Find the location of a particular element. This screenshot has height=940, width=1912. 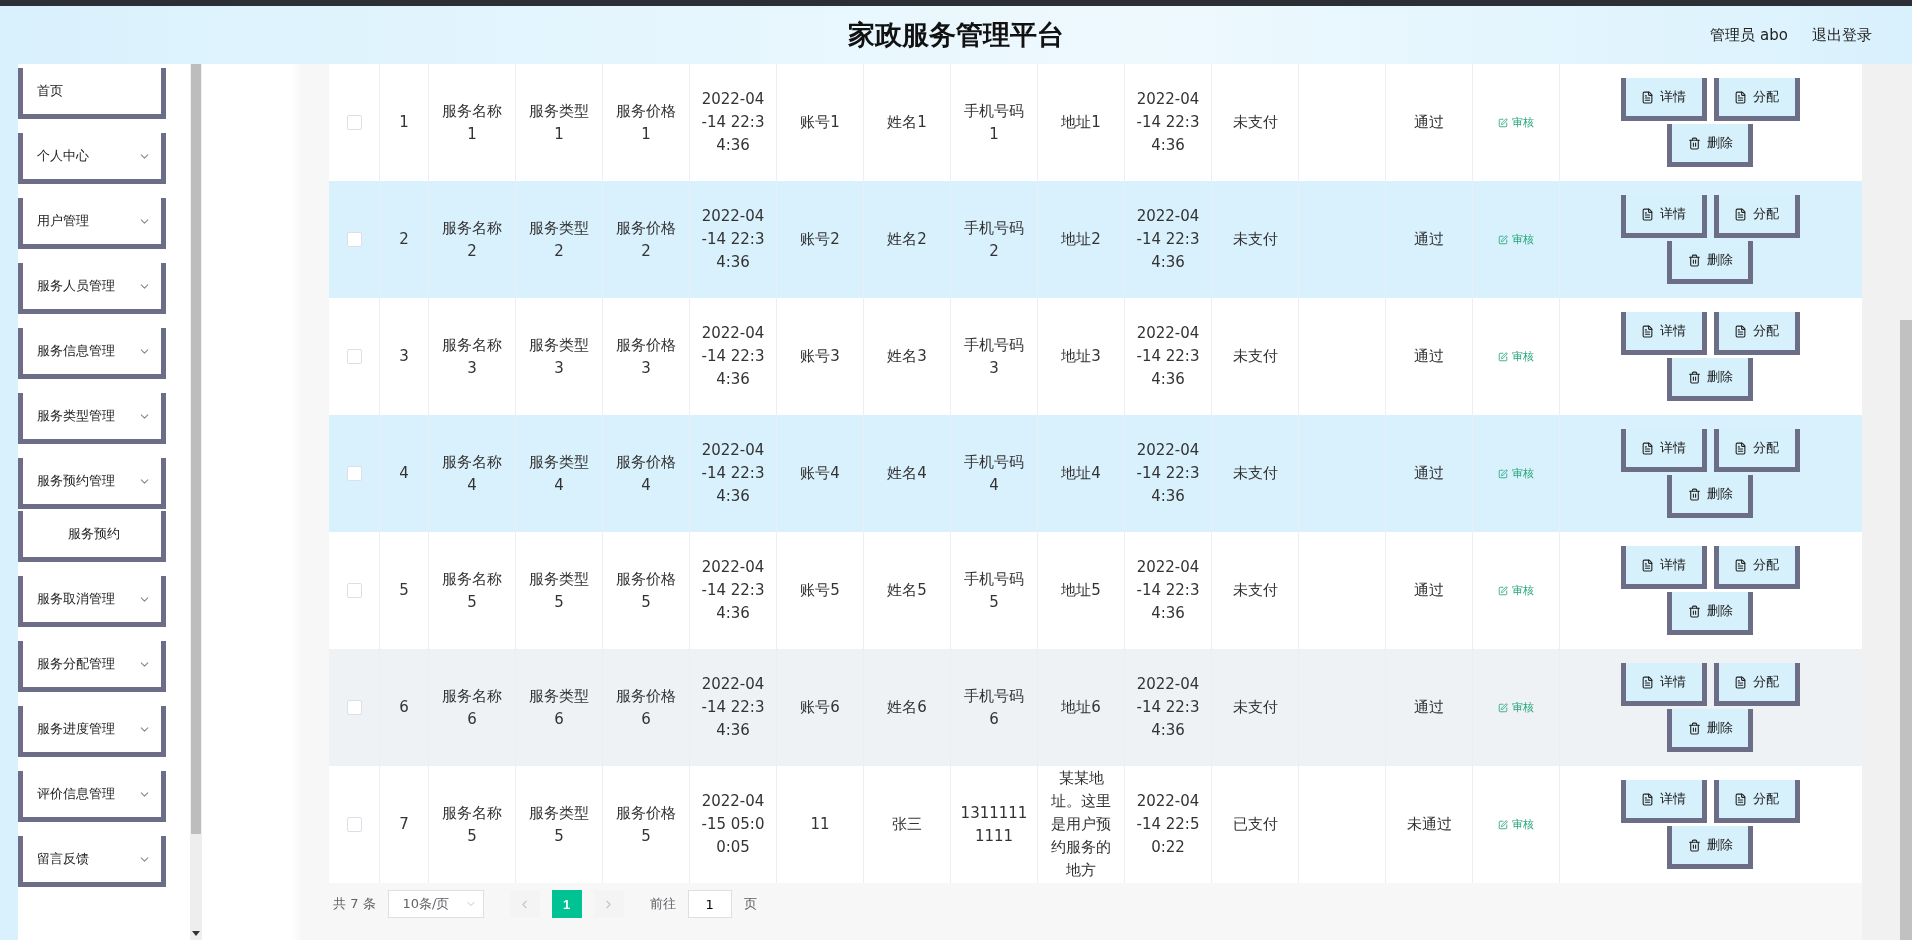

table-cell-text: 3 is located at coordinates (404, 356).